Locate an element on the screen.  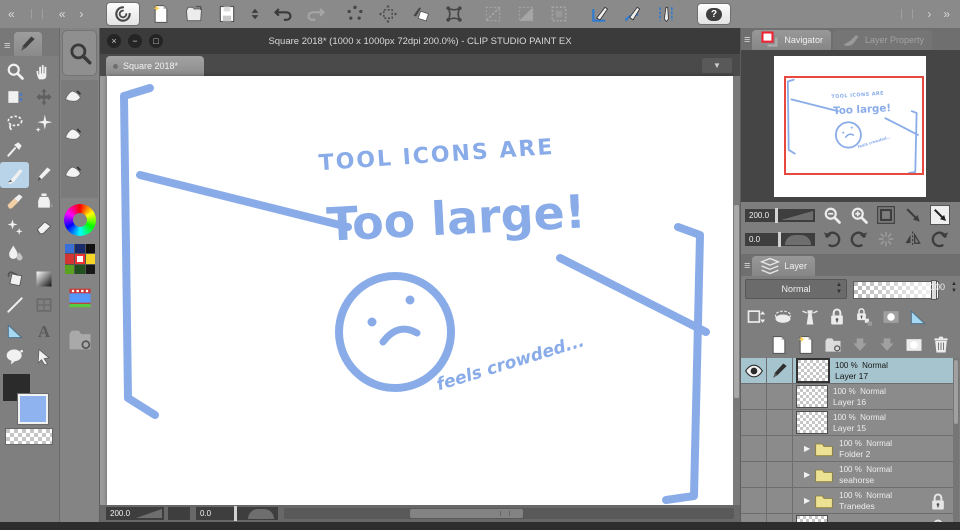
open-file-button is located at coordinates (194, 14).